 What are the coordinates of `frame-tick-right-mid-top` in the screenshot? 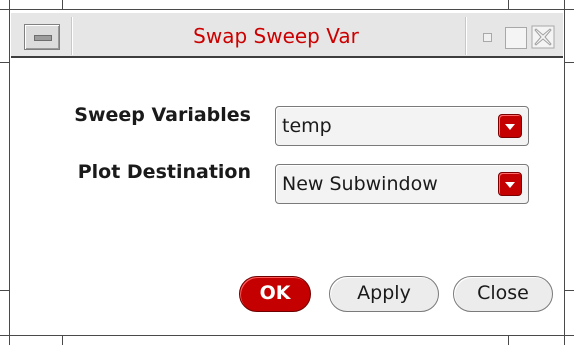 It's located at (569, 62).